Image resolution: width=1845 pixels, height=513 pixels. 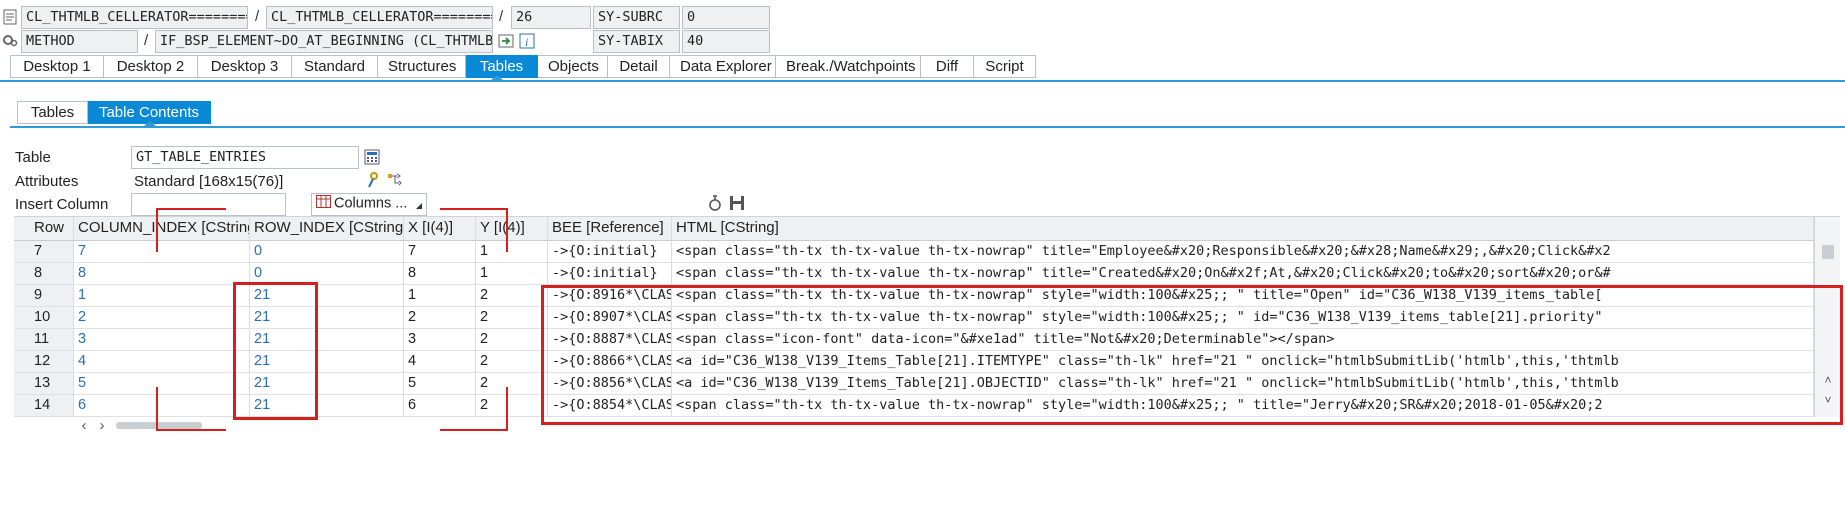 What do you see at coordinates (162, 229) in the screenshot?
I see `header-column-index: COLUMN_INDEX [CString]` at bounding box center [162, 229].